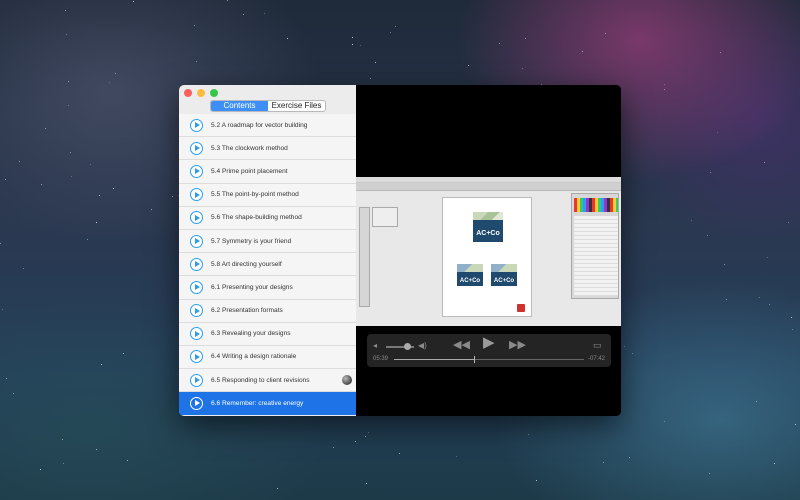 This screenshot has width=800, height=500. I want to click on progress-indicator-icon, so click(347, 380).